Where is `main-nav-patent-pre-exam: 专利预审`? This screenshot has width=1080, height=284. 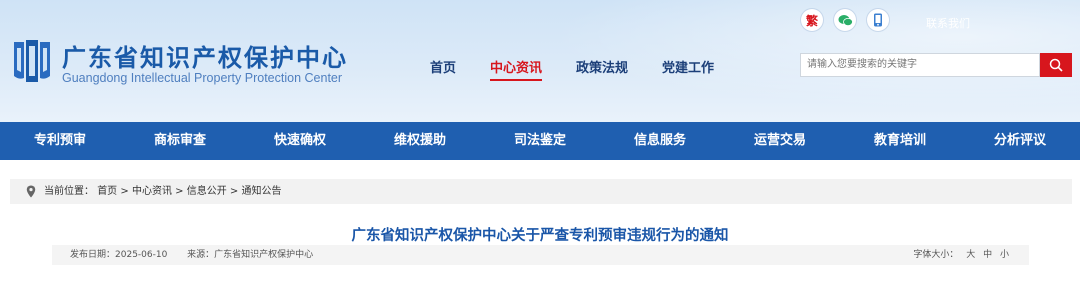 main-nav-patent-pre-exam: 专利预审 is located at coordinates (60, 141).